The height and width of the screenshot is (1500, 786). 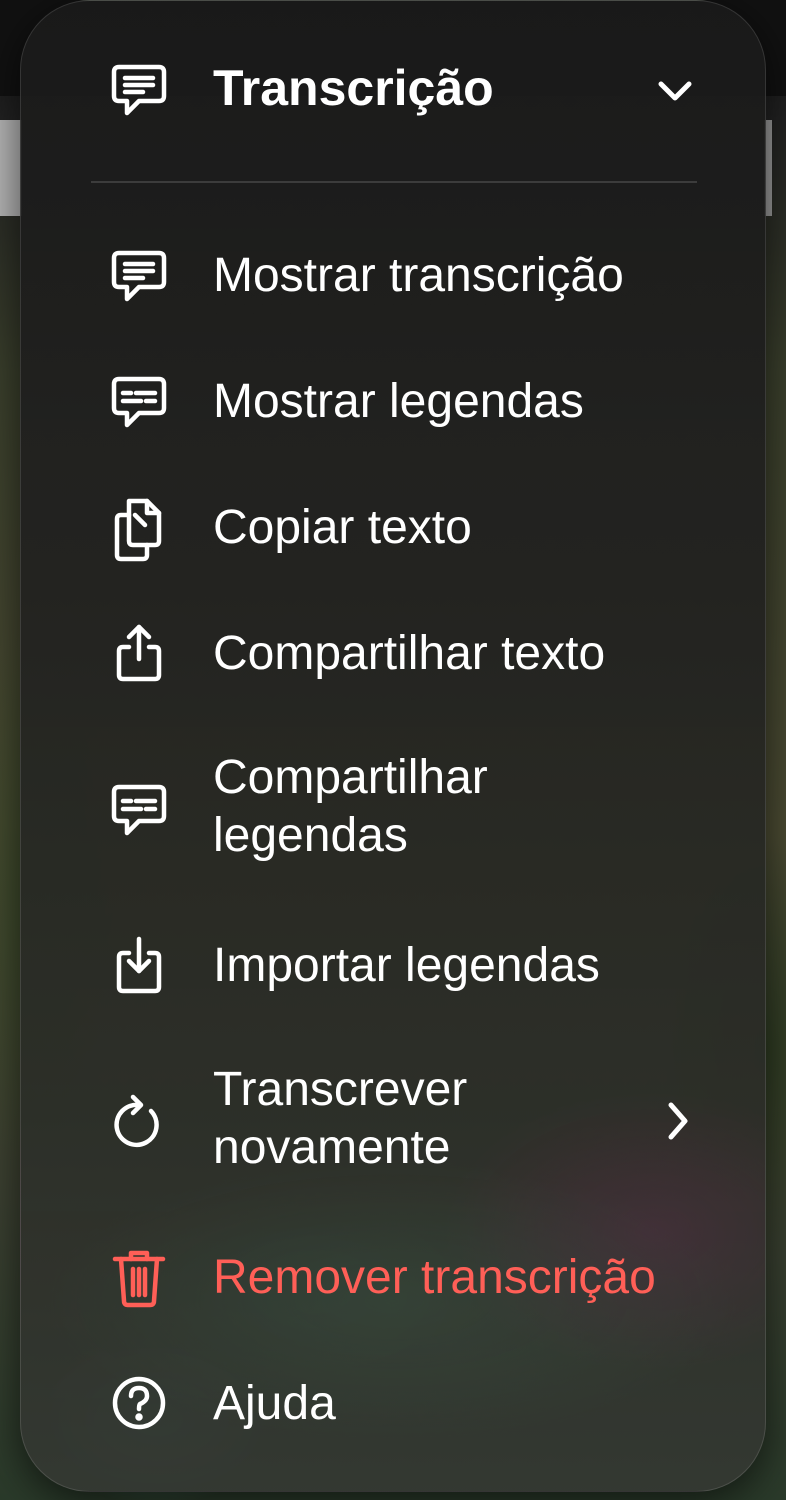 I want to click on menu-item-label: Compartilhar legendas, so click(x=350, y=806).